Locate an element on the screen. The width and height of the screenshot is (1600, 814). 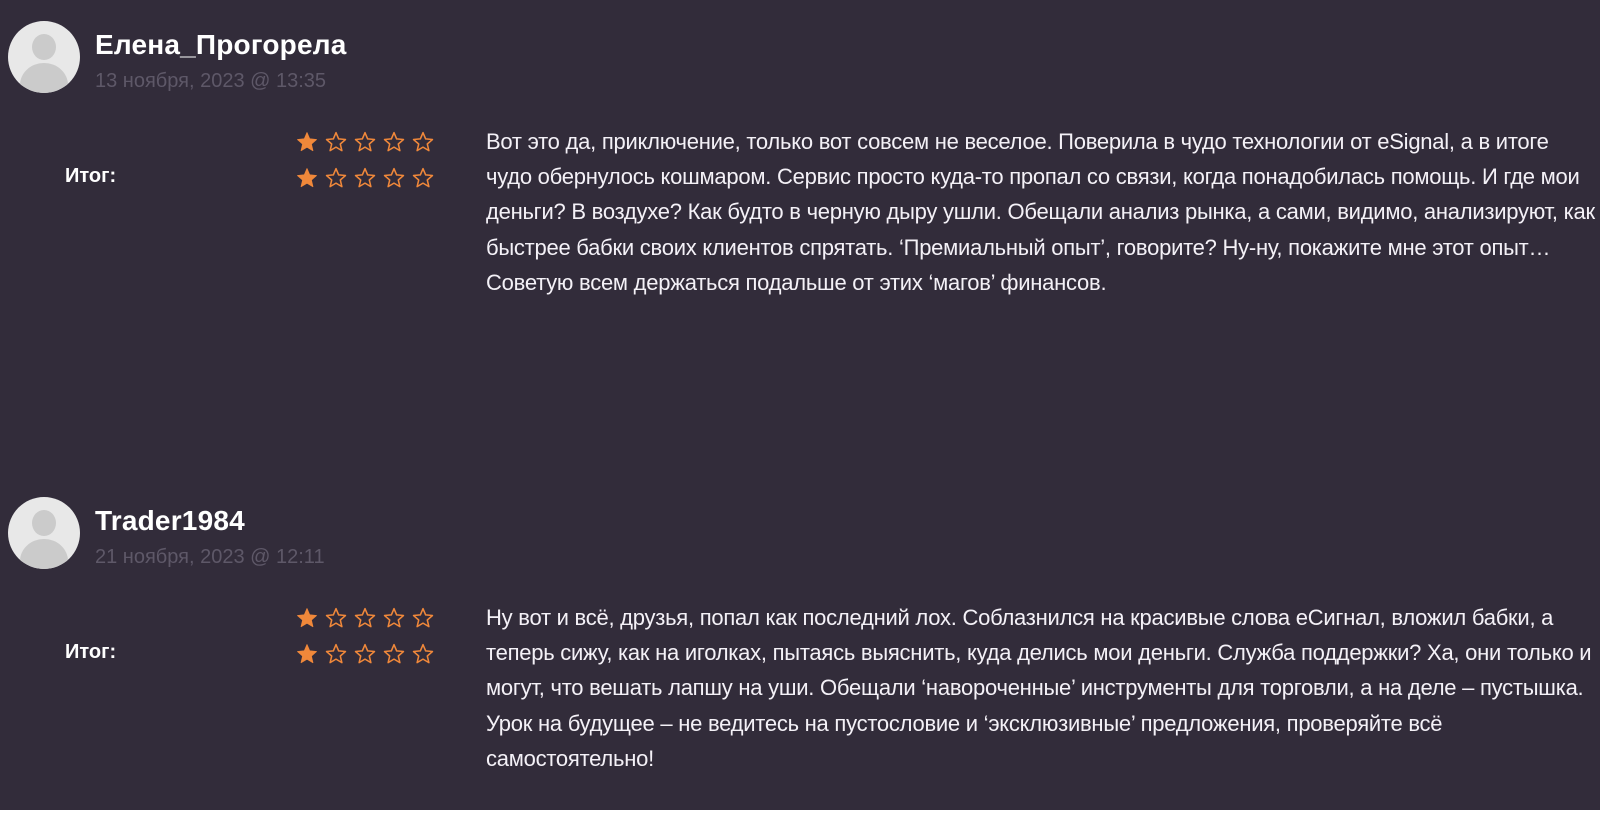
page-bottom-divider is located at coordinates (800, 812).